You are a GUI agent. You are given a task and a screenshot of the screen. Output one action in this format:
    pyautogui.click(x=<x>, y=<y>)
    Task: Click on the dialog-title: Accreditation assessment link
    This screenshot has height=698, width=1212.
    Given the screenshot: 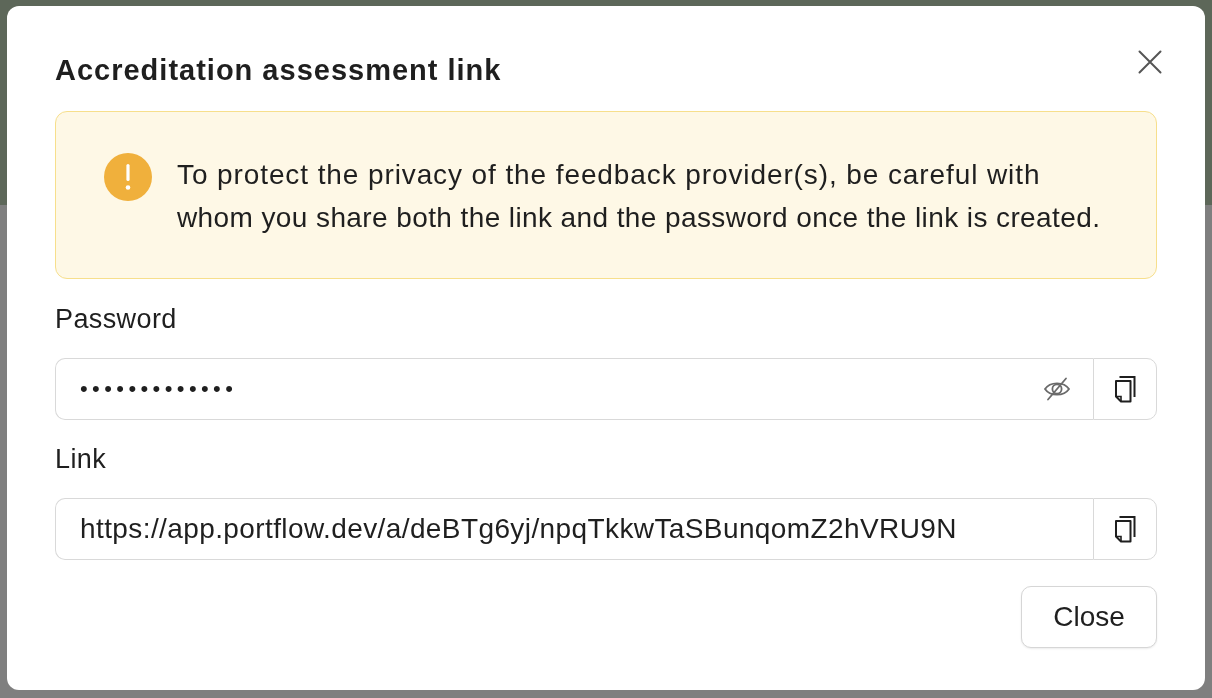 What is the action you would take?
    pyautogui.click(x=278, y=70)
    